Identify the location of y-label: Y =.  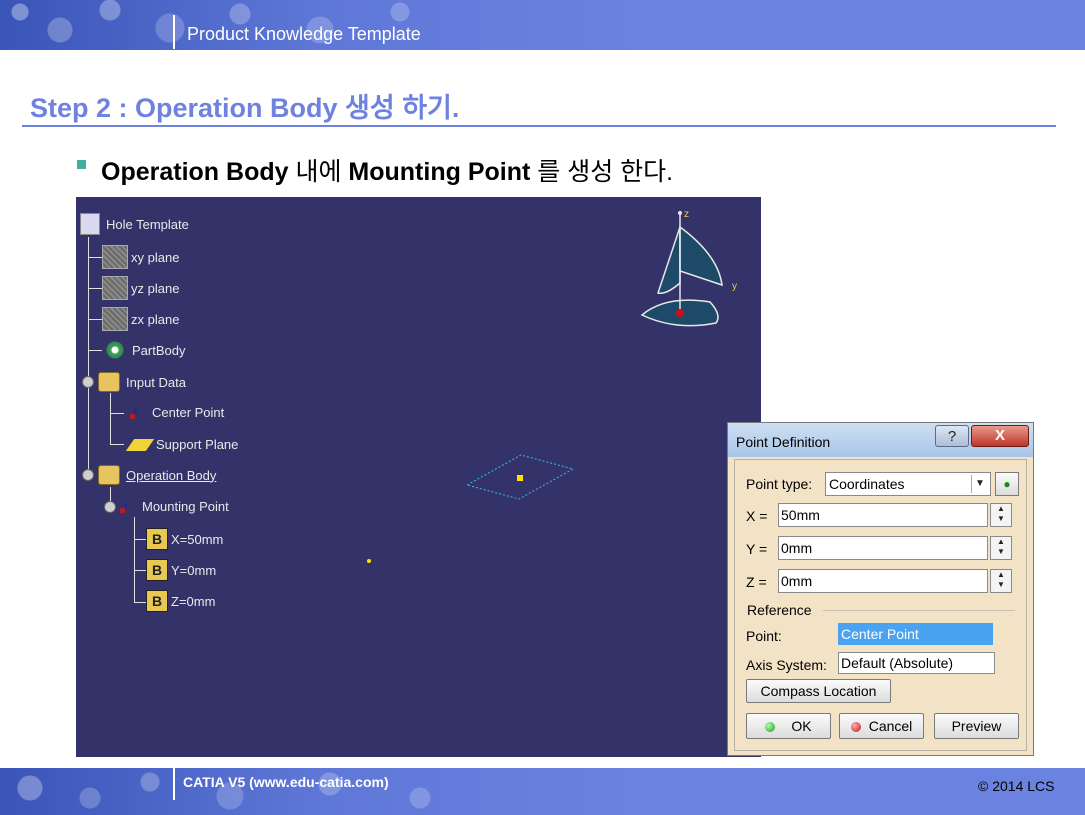
(757, 549).